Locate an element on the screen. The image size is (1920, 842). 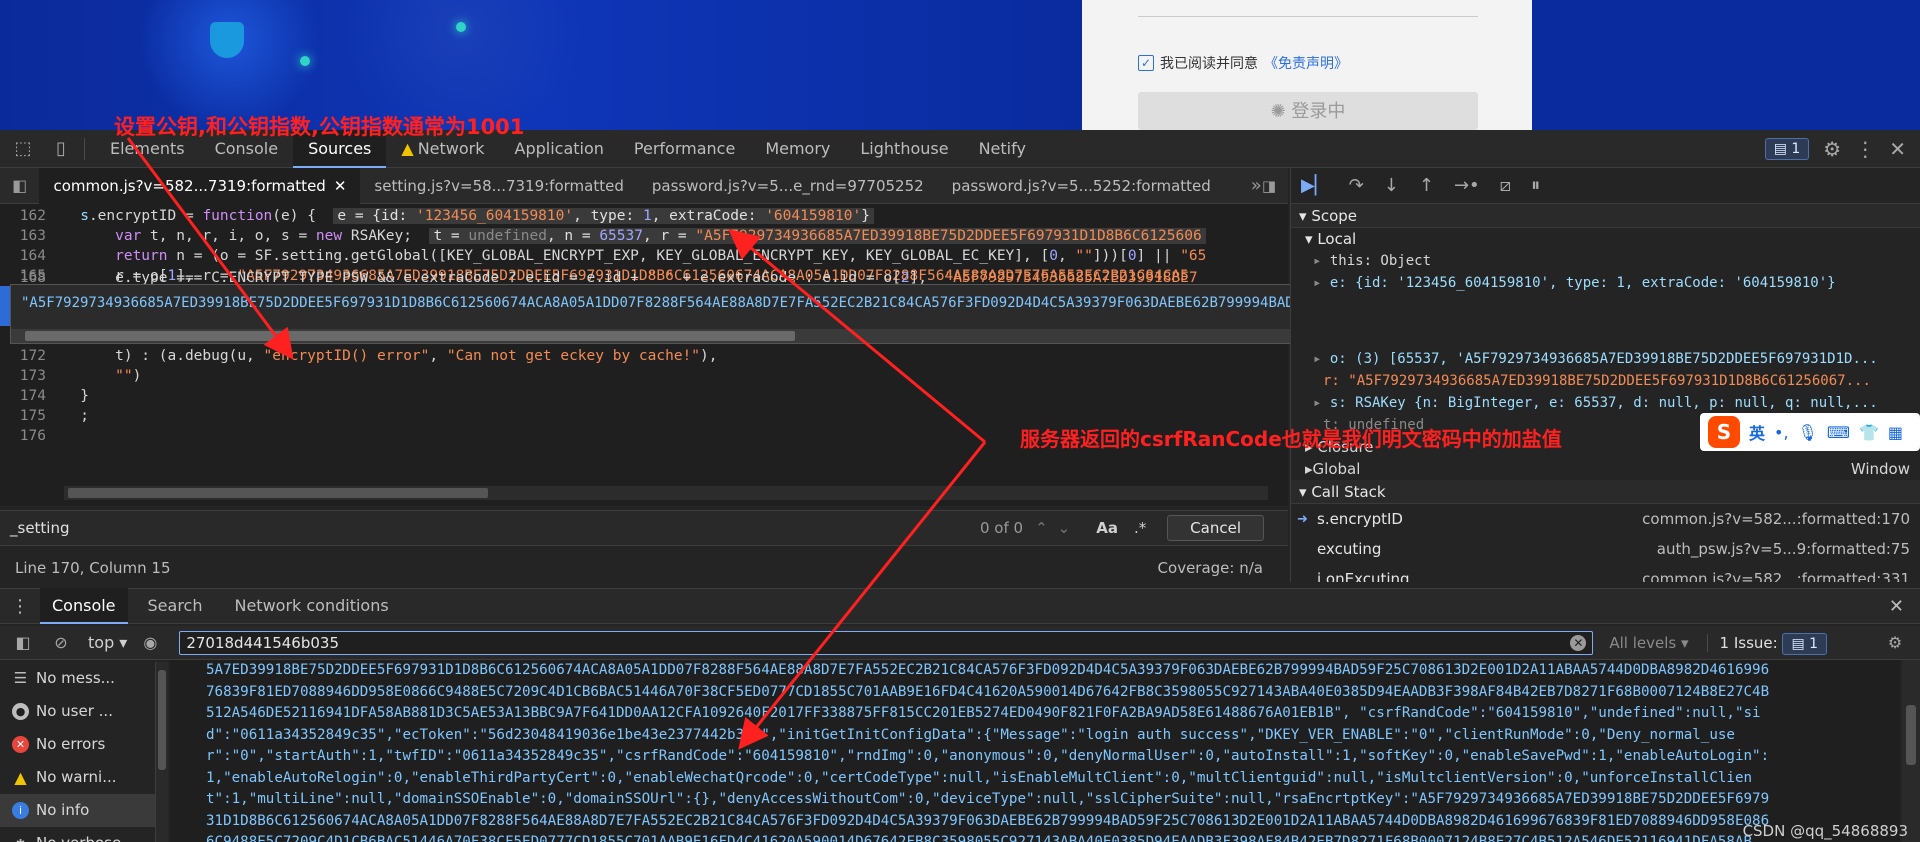
close-tab-icon: ✕ is located at coordinates (340, 186).